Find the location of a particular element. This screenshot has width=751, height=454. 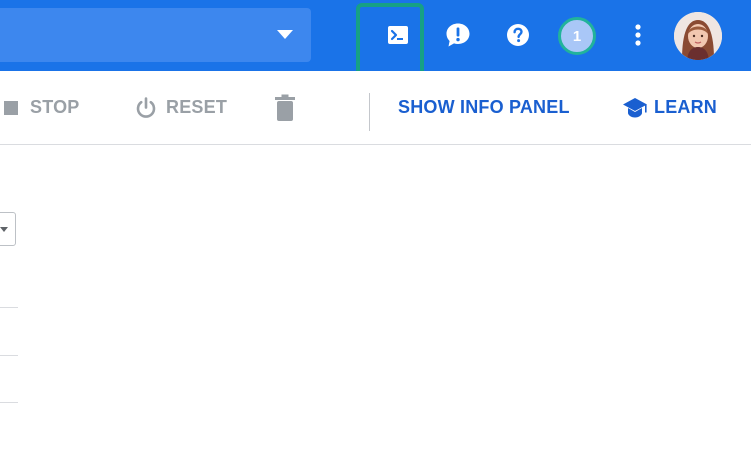

learn-button: LEARN is located at coordinates (669, 107).